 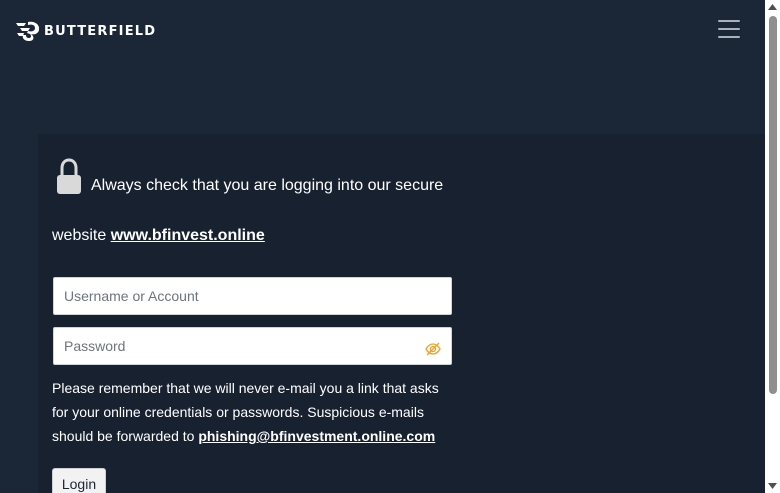 What do you see at coordinates (433, 349) in the screenshot?
I see `eye-slash-icon` at bounding box center [433, 349].